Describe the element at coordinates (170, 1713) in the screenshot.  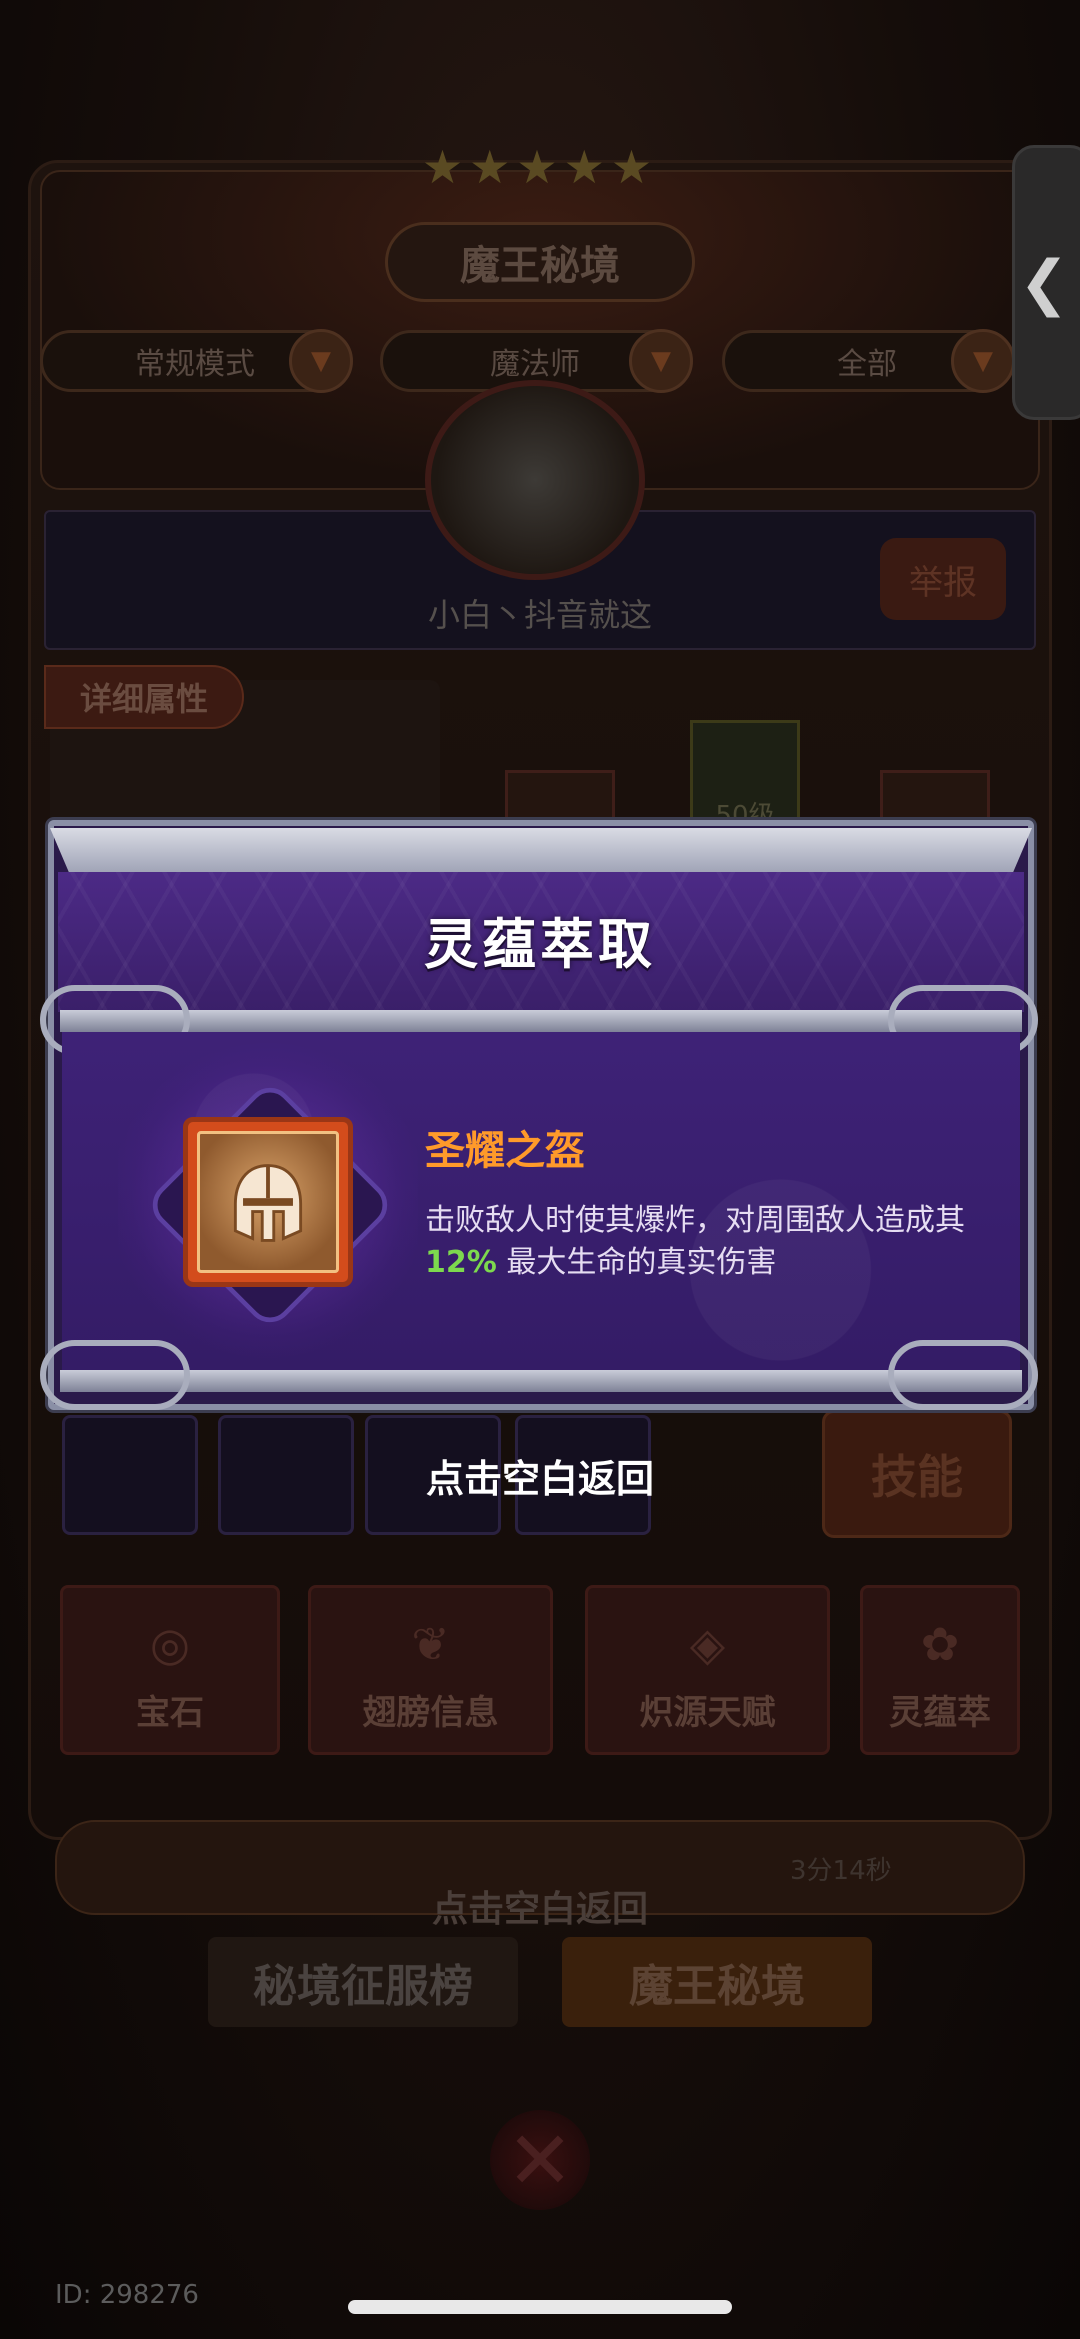
I see `tab-gems-label: 宝石` at that location.